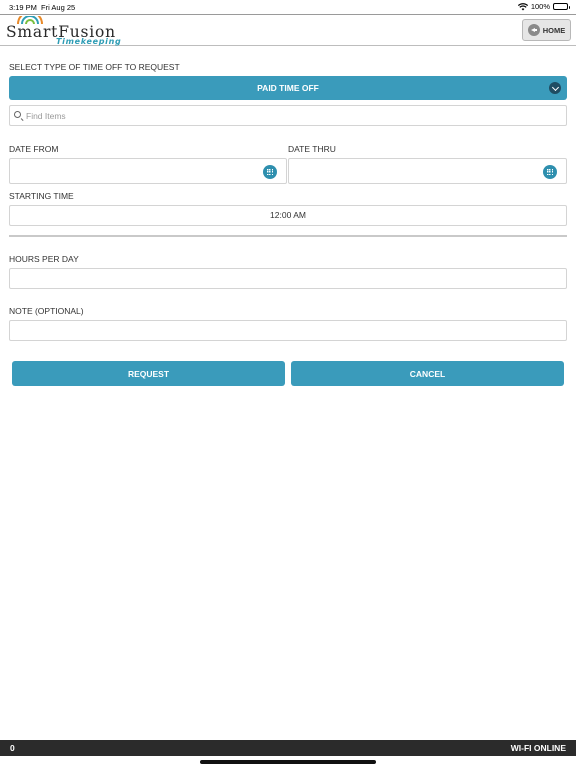 The width and height of the screenshot is (576, 768). I want to click on pending-count: 0, so click(12, 748).